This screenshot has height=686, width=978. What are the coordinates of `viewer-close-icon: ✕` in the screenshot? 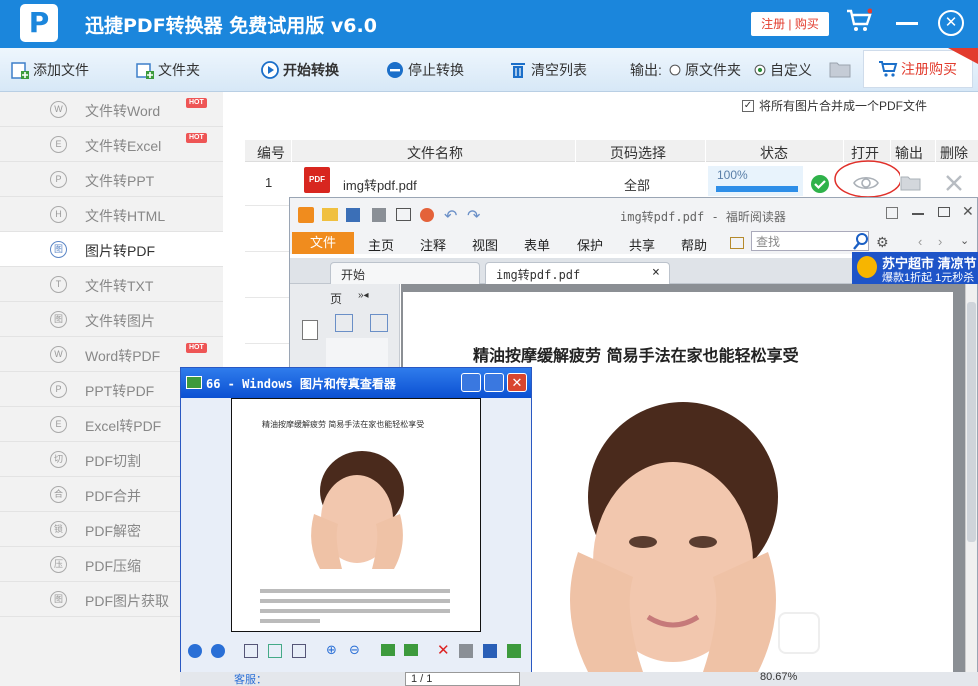 It's located at (517, 382).